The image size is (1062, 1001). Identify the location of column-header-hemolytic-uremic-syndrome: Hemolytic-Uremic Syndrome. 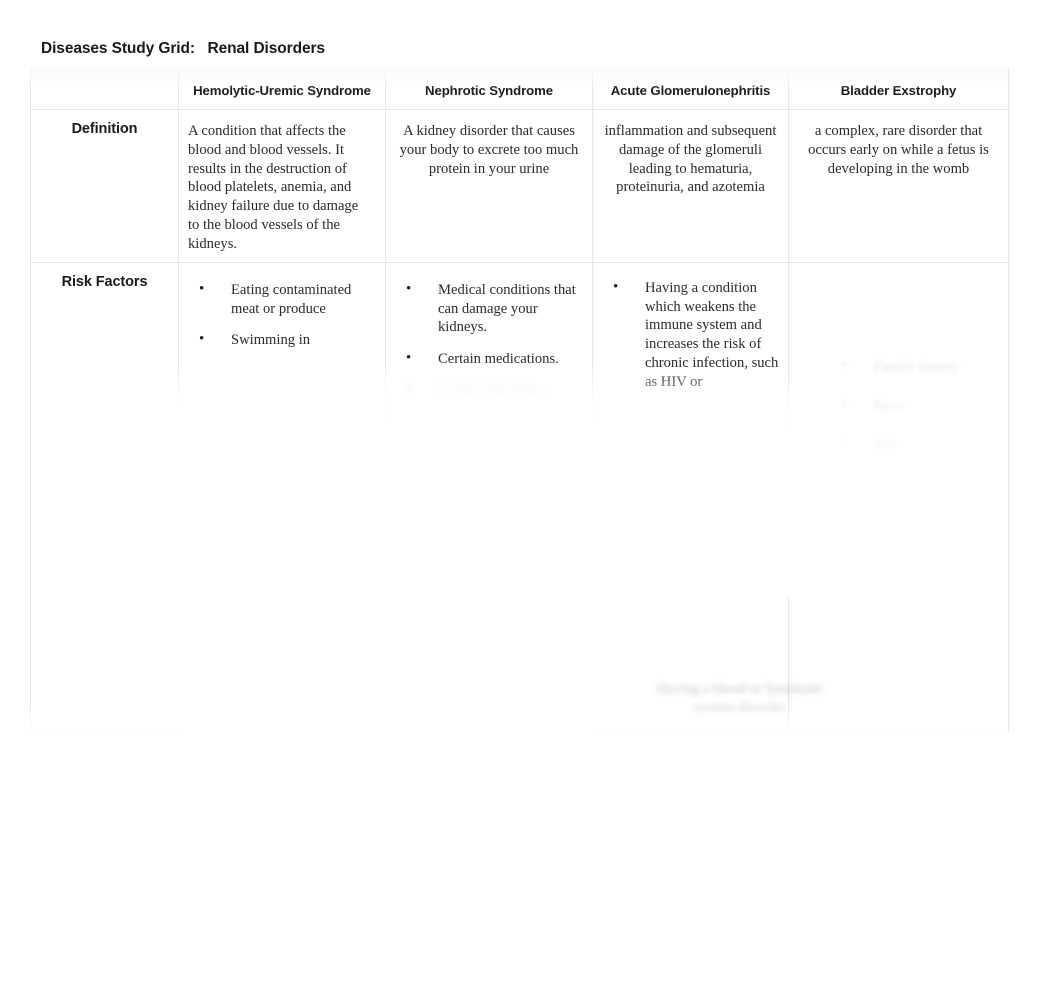
(282, 91).